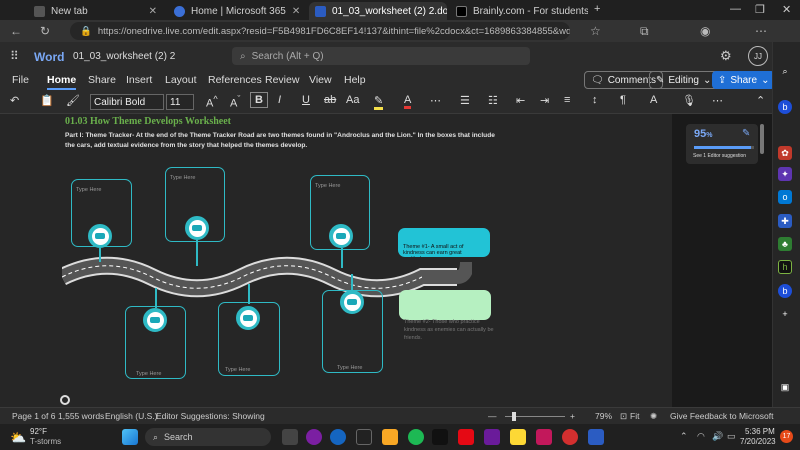 The image size is (800, 450). What do you see at coordinates (684, 436) in the screenshot?
I see `tray-overflow-icon: ⌃` at bounding box center [684, 436].